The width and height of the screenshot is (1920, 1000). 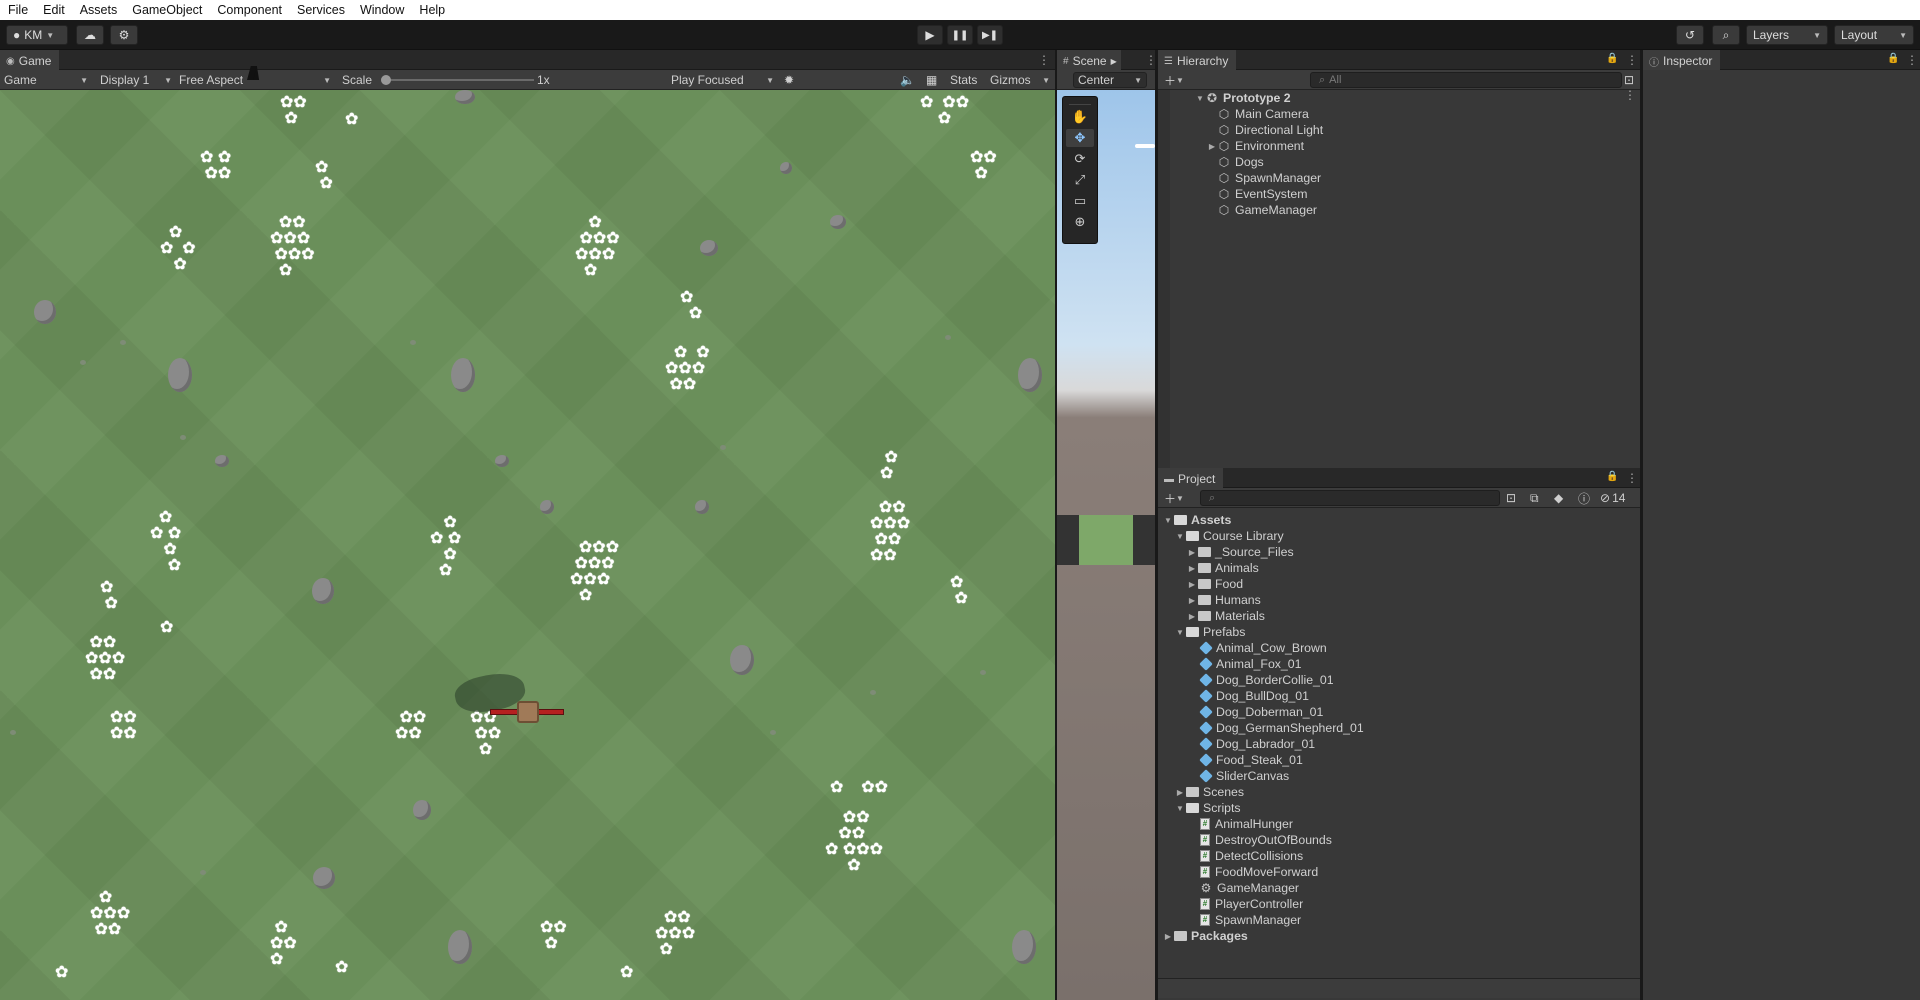 I want to click on create-asset-button: ＋ ▼, so click(x=1174, y=498).